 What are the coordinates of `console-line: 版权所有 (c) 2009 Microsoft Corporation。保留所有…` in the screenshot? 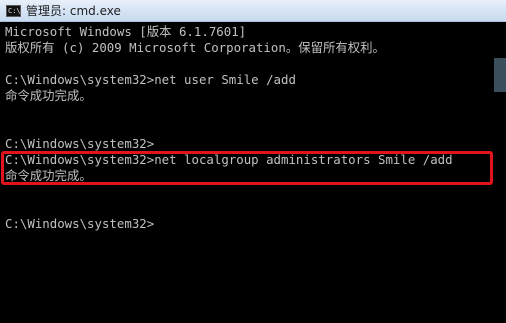 It's located at (195, 47).